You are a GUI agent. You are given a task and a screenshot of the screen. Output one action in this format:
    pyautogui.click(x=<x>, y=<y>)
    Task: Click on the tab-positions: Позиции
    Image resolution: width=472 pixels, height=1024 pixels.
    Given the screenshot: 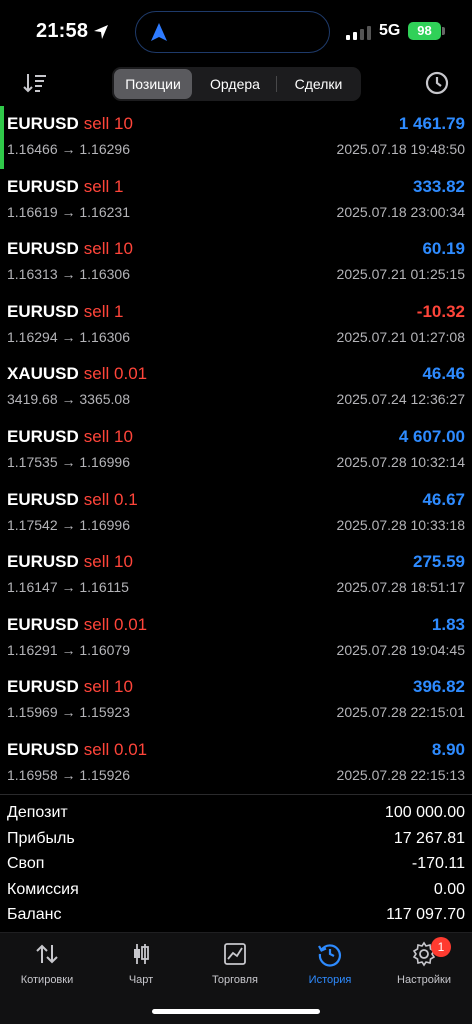 What is the action you would take?
    pyautogui.click(x=153, y=84)
    